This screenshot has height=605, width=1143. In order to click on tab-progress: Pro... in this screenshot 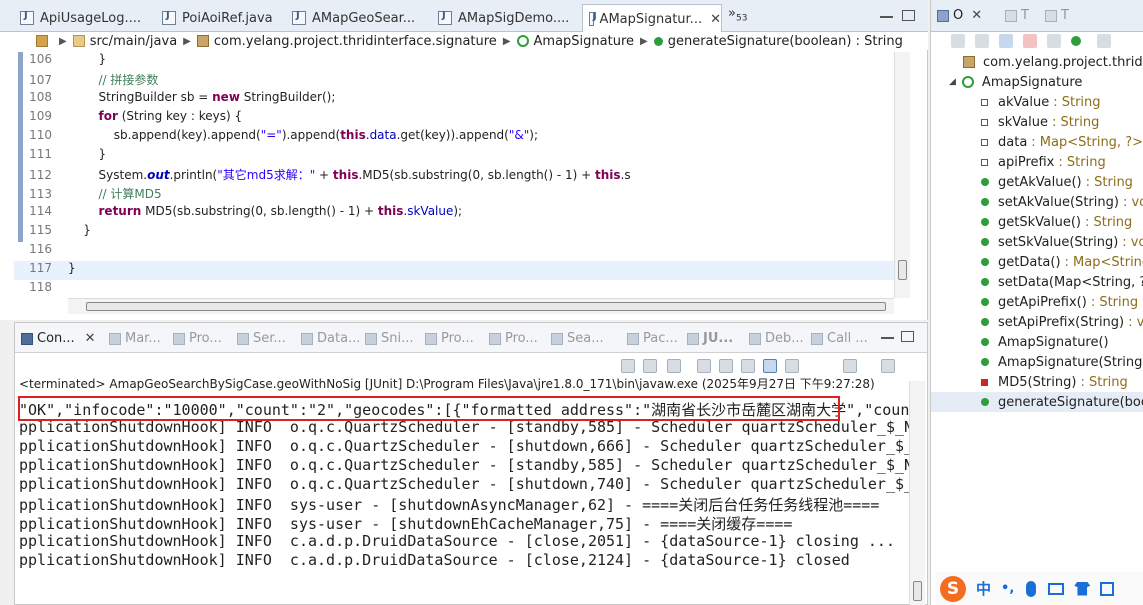, I will do `click(449, 338)`.